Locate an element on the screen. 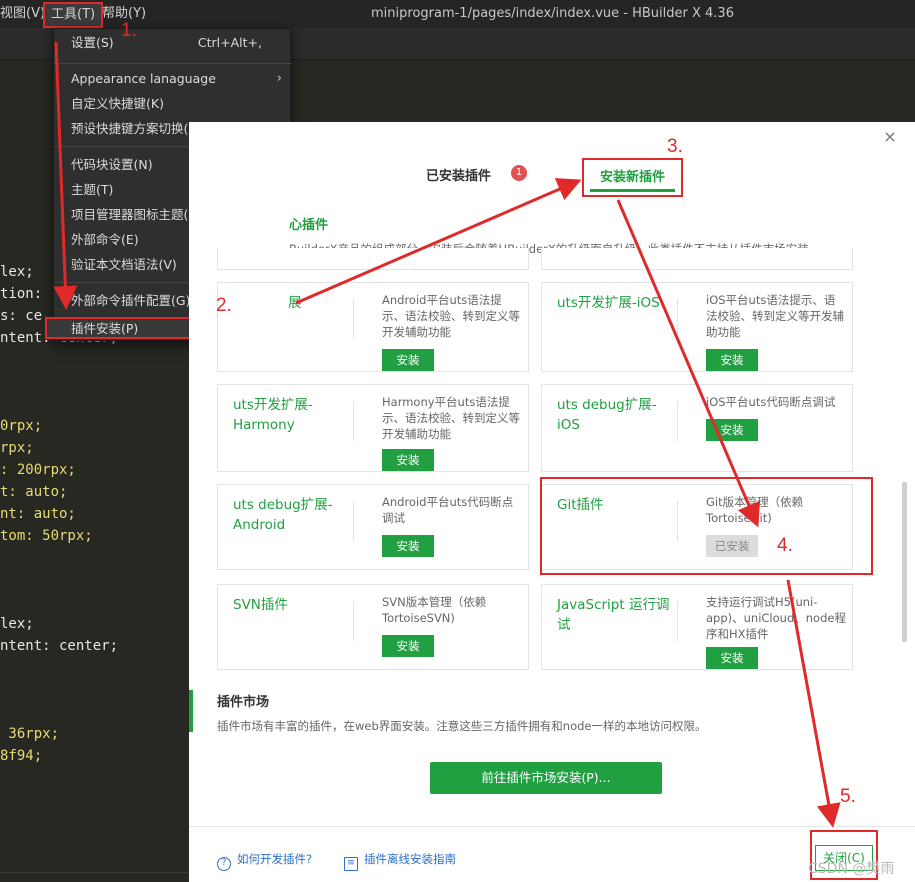  step-label-1: 1. is located at coordinates (129, 30).